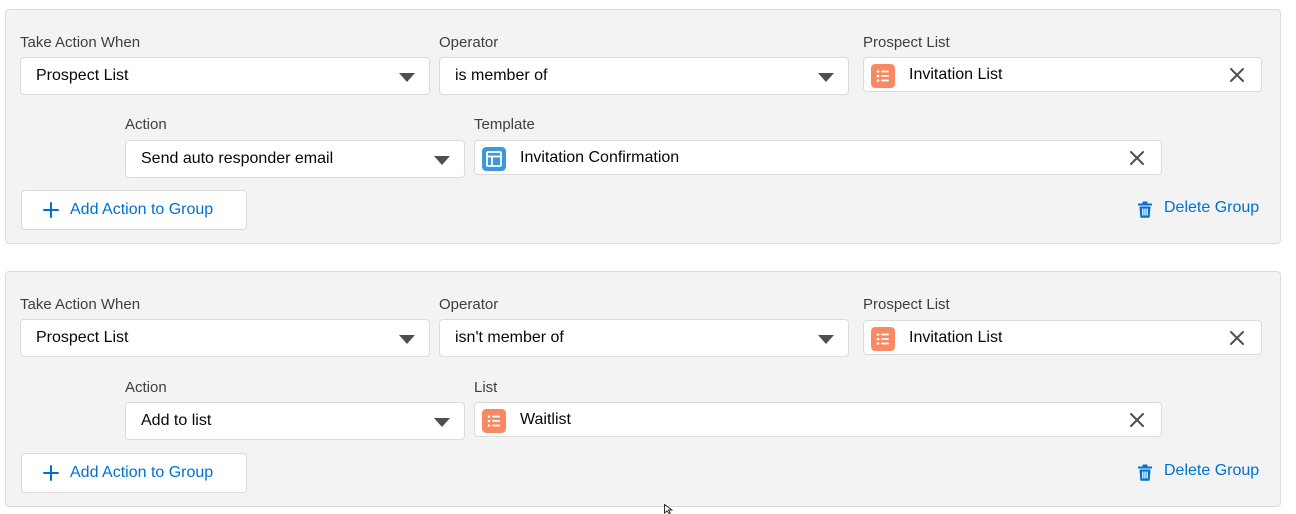 Image resolution: width=1296 pixels, height=514 pixels. I want to click on operator-select: isn't member of, so click(644, 338).